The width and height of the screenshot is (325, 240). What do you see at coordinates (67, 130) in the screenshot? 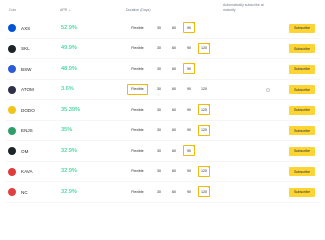
I see `apr-value: 35%` at bounding box center [67, 130].